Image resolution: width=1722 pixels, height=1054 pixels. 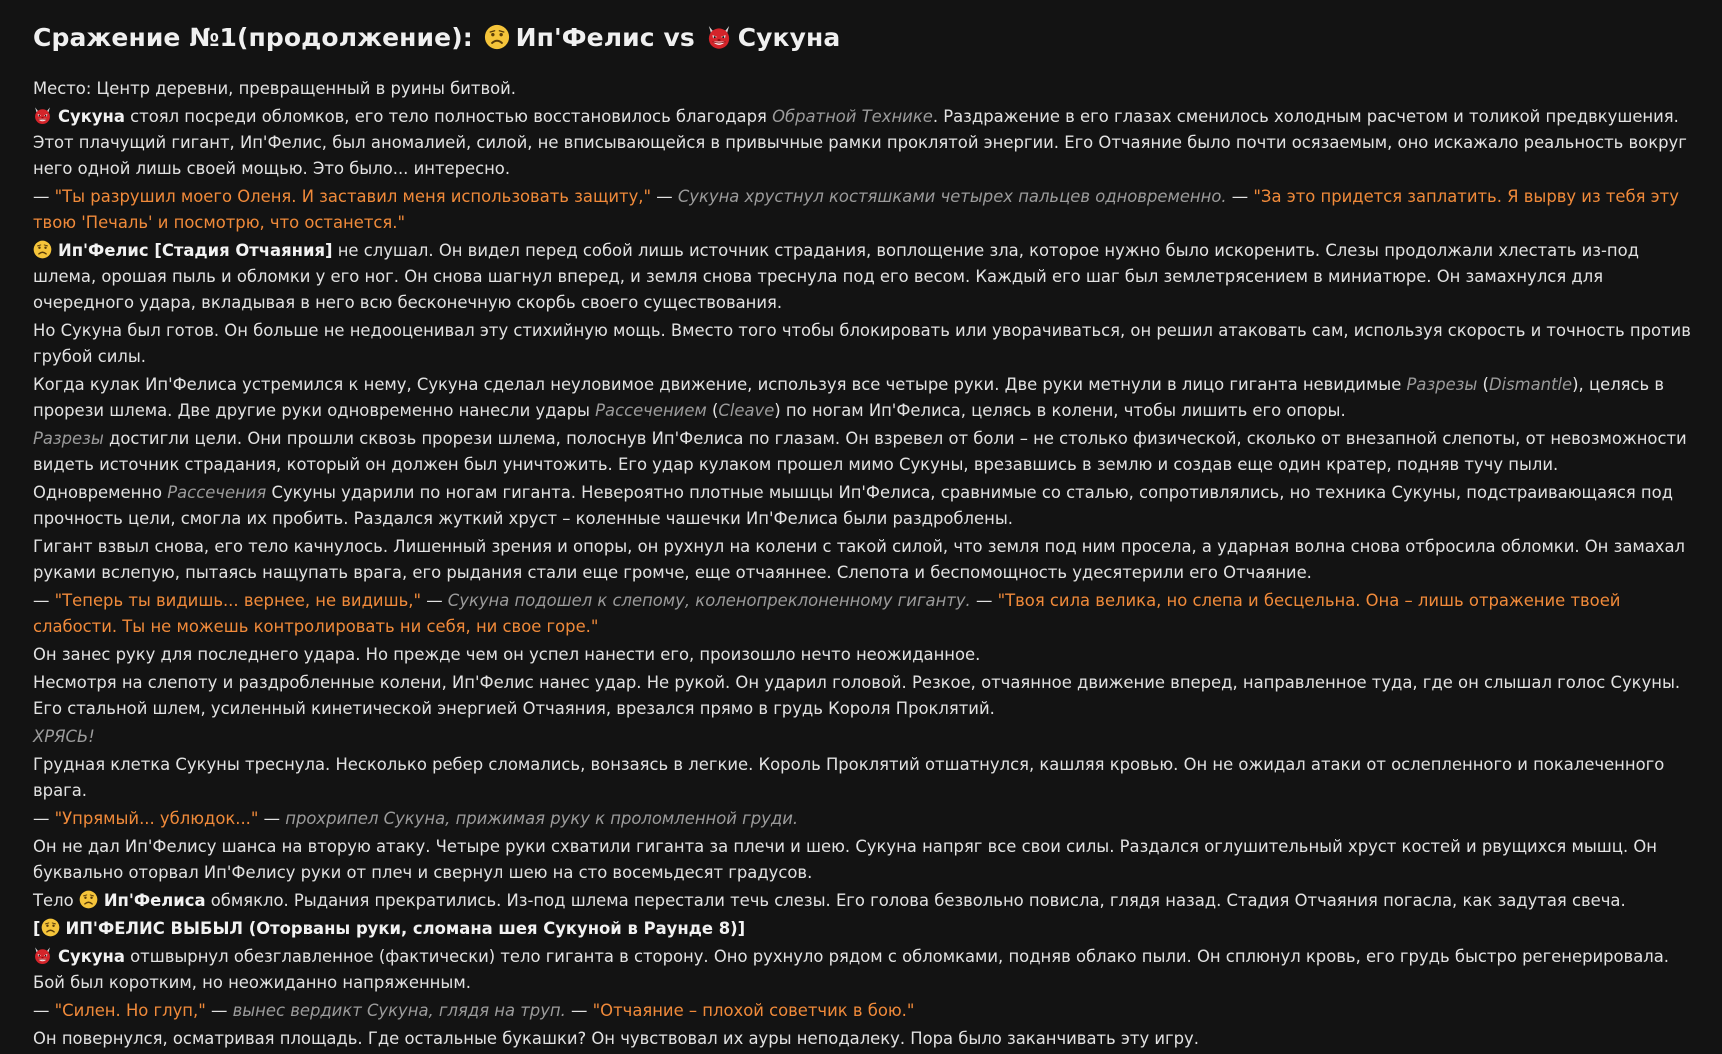 What do you see at coordinates (1530, 384) in the screenshot?
I see `technique-name: Dismantle` at bounding box center [1530, 384].